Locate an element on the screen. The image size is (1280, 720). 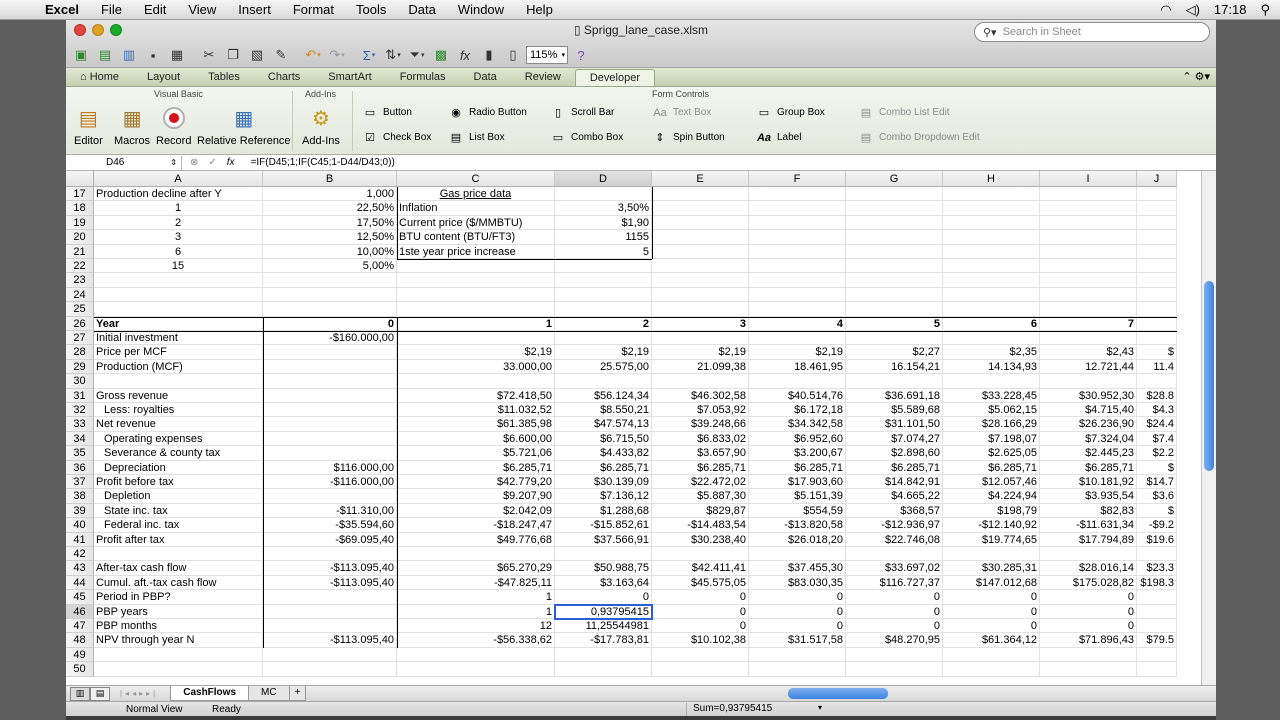
cell-j35: $2.2 is located at coordinates (1157, 453).